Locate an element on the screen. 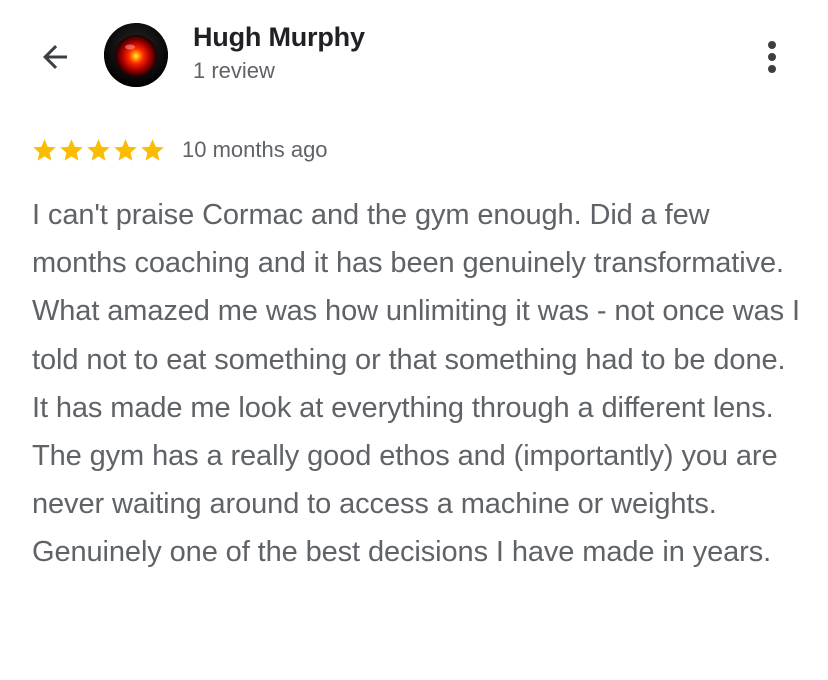 This screenshot has width=828, height=680. back-button is located at coordinates (55, 57).